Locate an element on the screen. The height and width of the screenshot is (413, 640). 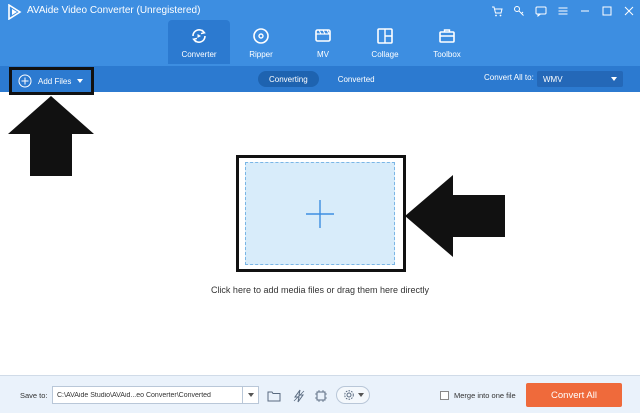
gpu-icon is located at coordinates (321, 396).